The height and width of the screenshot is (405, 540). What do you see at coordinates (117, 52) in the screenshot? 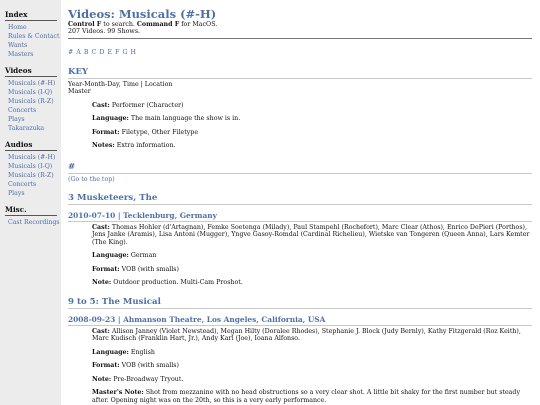
I see `alpha-link-f: F` at bounding box center [117, 52].